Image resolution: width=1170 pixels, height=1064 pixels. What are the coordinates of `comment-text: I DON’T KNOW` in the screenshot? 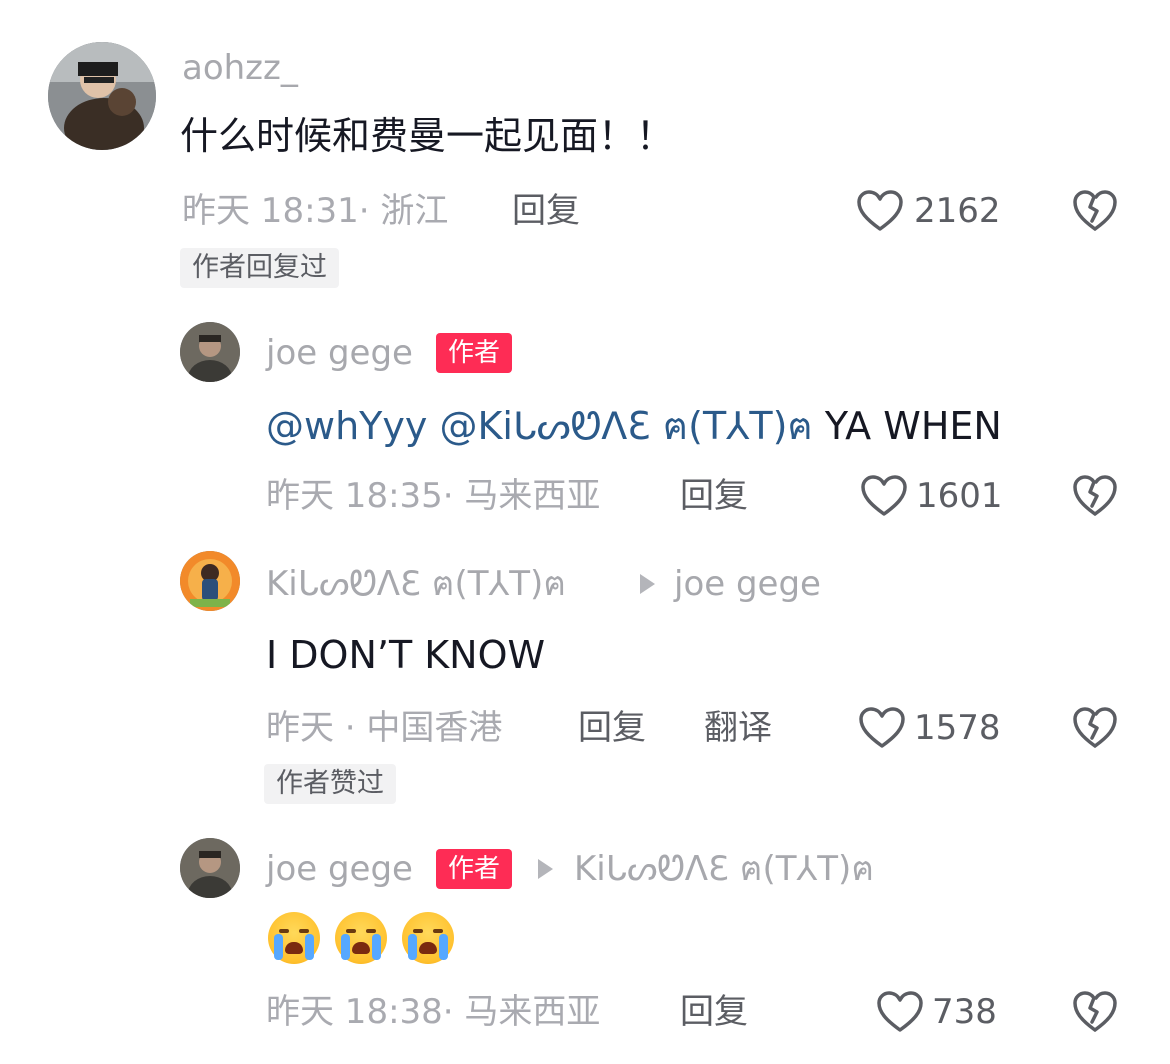 It's located at (406, 655).